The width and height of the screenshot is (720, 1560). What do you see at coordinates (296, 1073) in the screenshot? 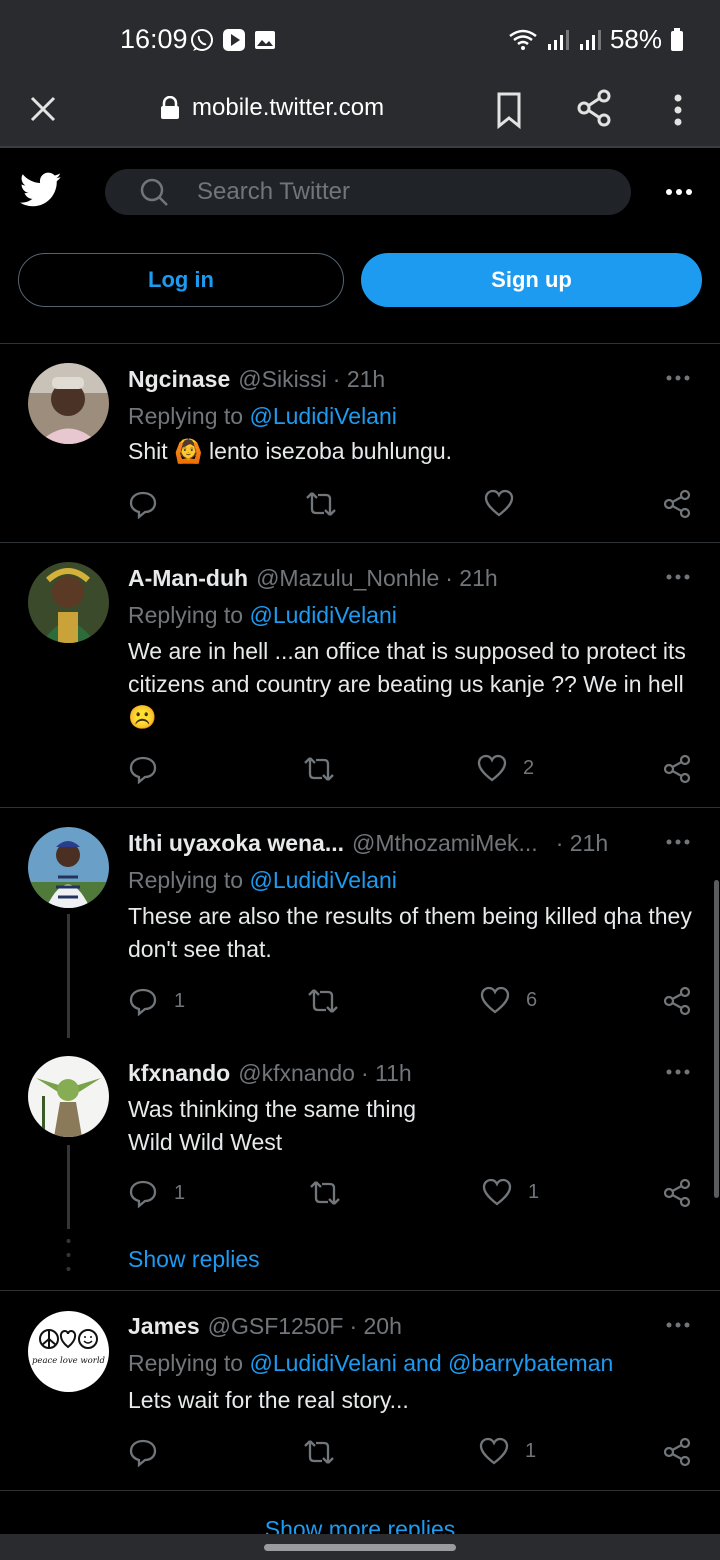
I see `tweet-author-handle: @kfxnando` at bounding box center [296, 1073].